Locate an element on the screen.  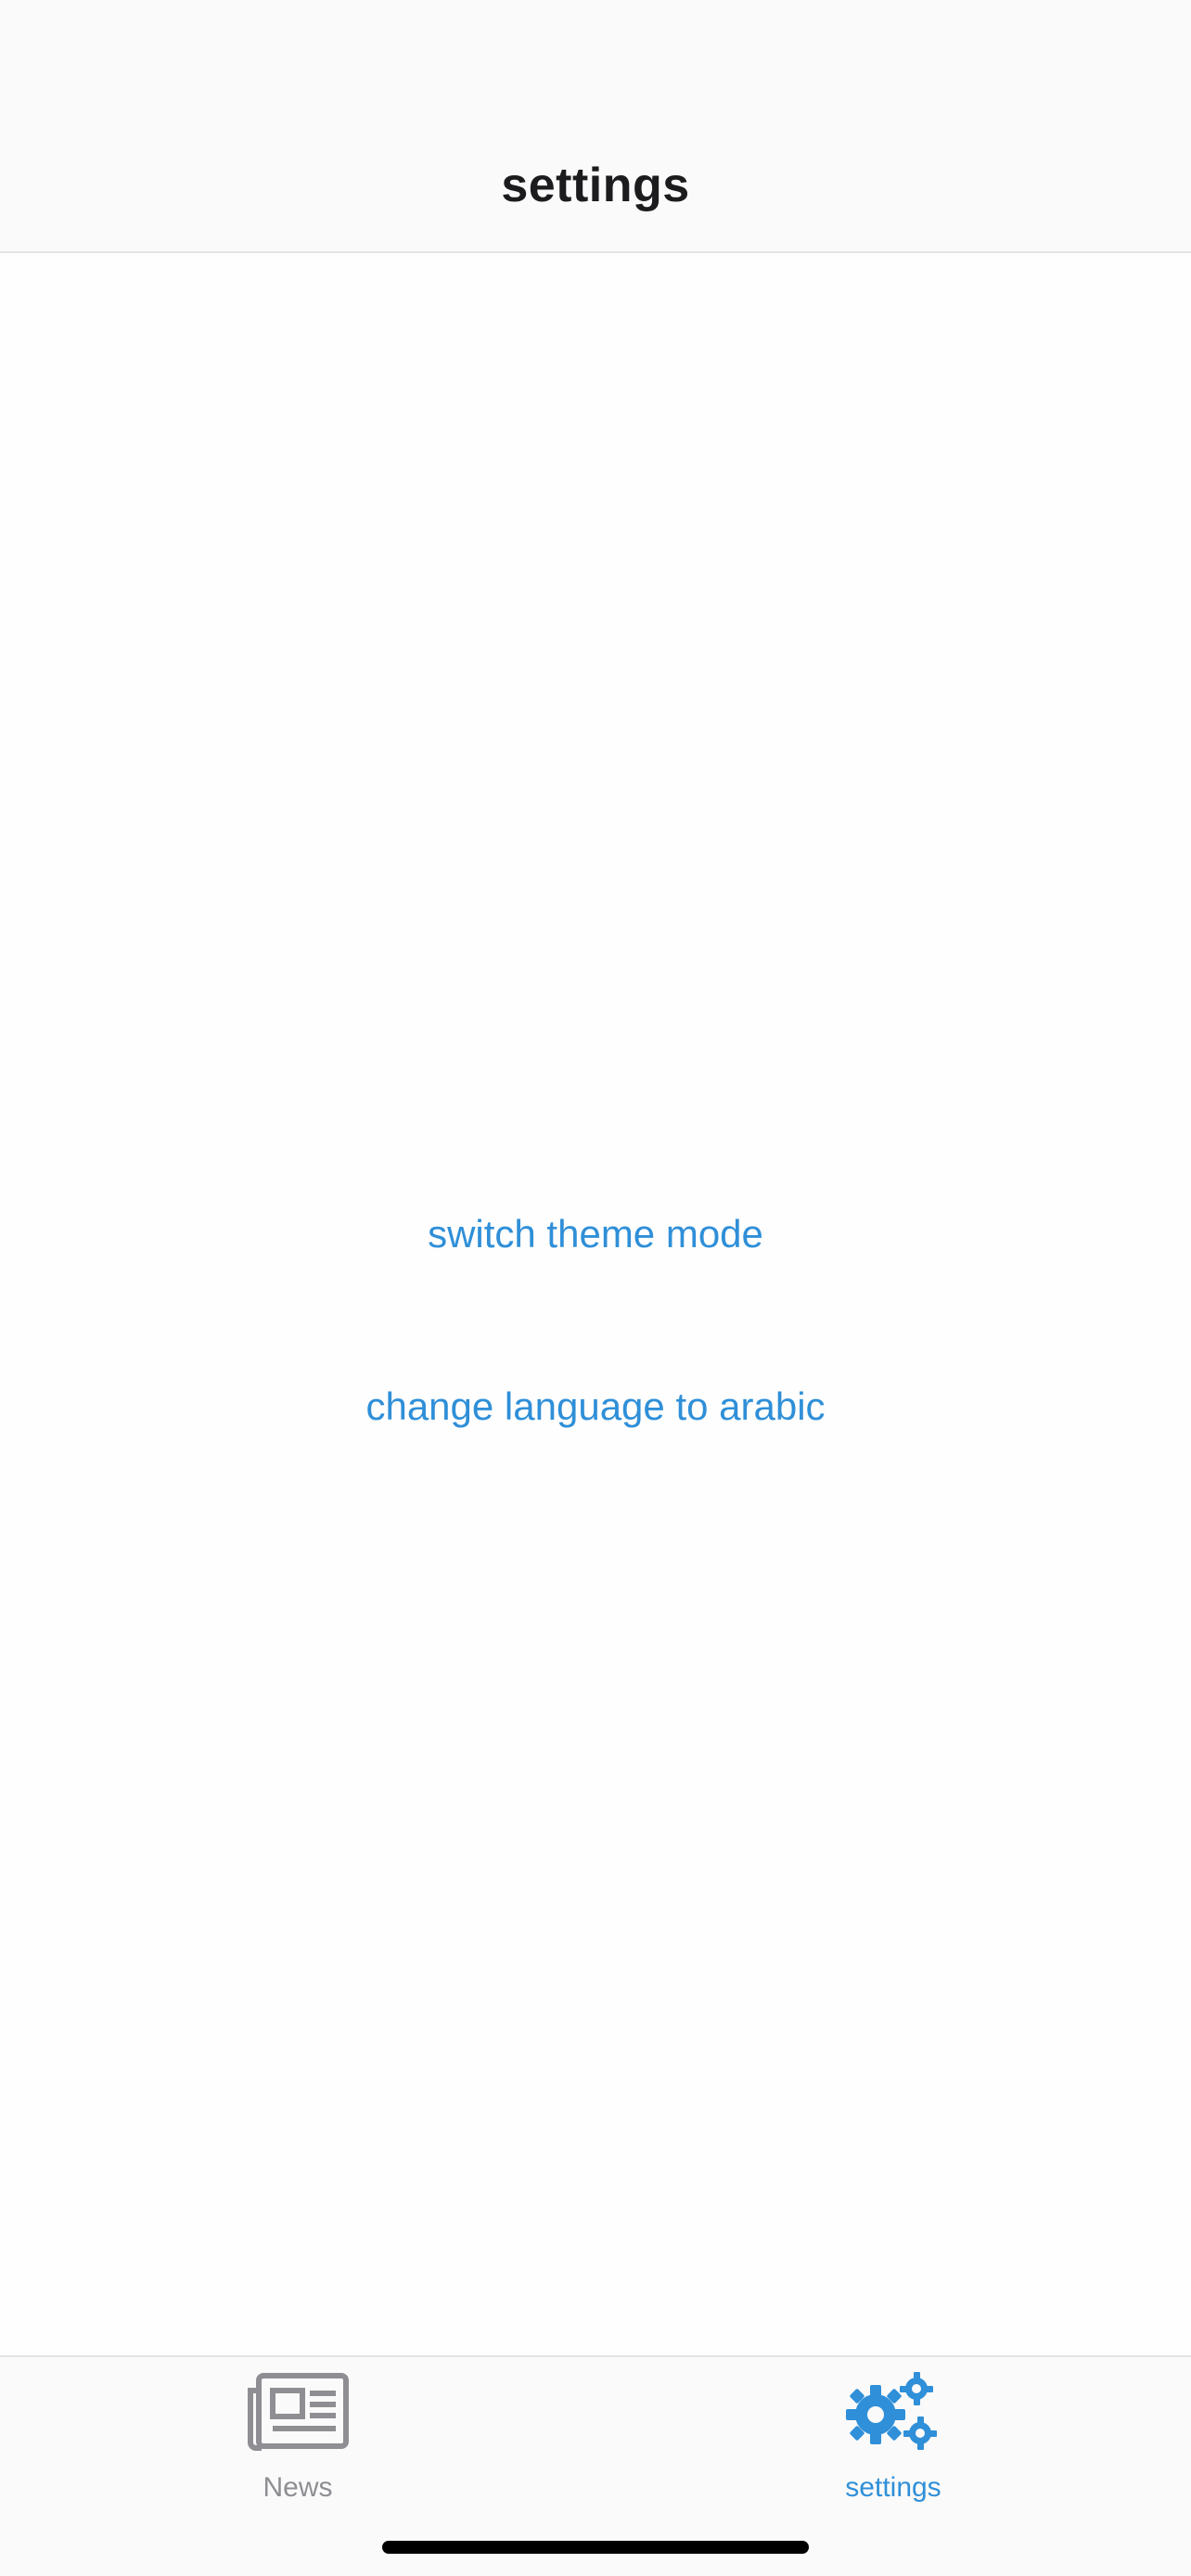
home-indicator is located at coordinates (595, 2547).